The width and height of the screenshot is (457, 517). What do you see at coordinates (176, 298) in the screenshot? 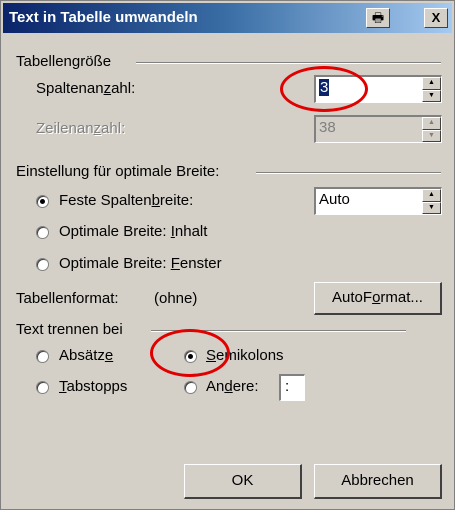
I see `table-format-value: (ohne)` at bounding box center [176, 298].